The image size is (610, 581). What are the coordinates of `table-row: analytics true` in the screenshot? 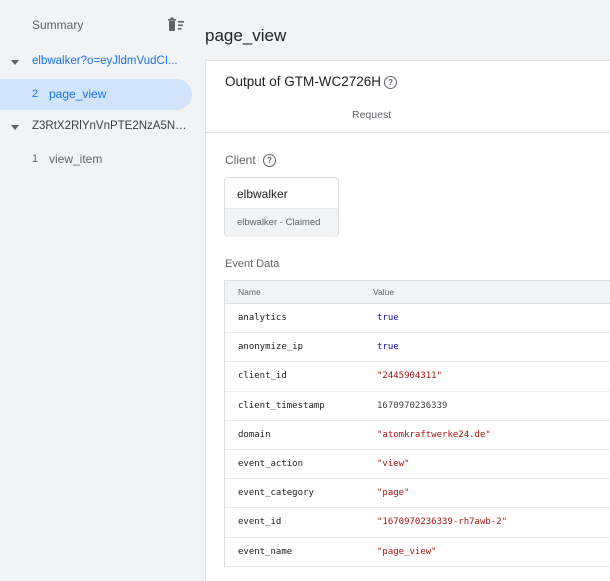 It's located at (417, 319).